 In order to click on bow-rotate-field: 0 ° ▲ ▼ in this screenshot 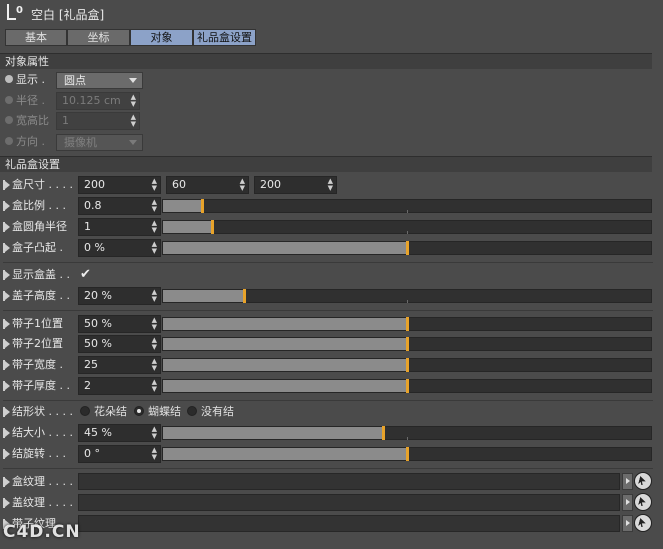, I will do `click(119, 454)`.